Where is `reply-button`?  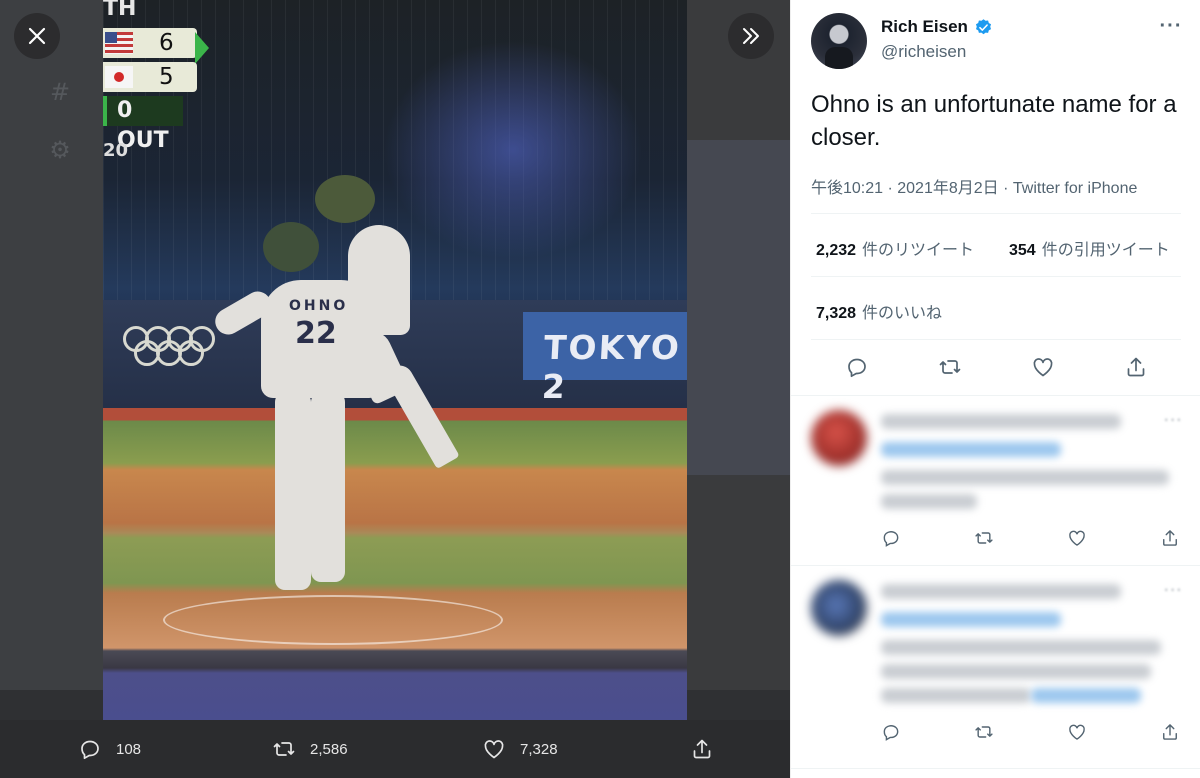 reply-button is located at coordinates (858, 368).